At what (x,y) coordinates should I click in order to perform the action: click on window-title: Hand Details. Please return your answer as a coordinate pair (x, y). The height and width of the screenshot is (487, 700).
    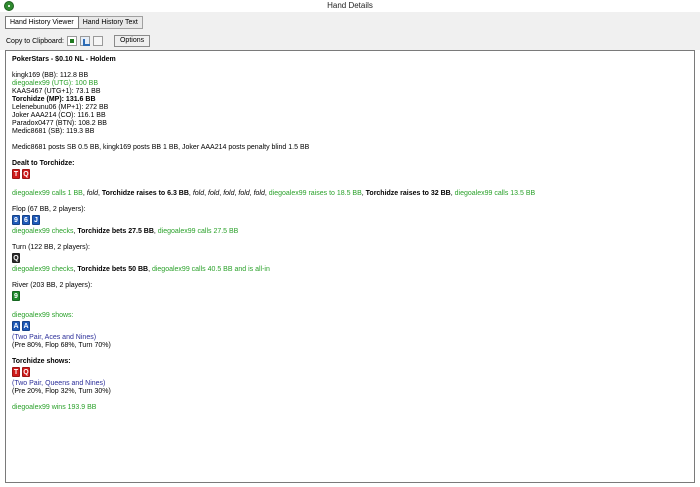
    Looking at the image, I should click on (350, 5).